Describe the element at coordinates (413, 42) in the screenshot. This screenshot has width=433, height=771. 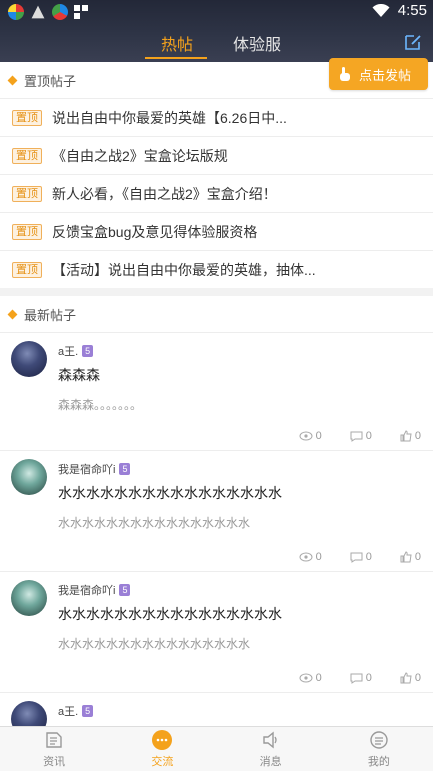
I see `compose-icon` at that location.